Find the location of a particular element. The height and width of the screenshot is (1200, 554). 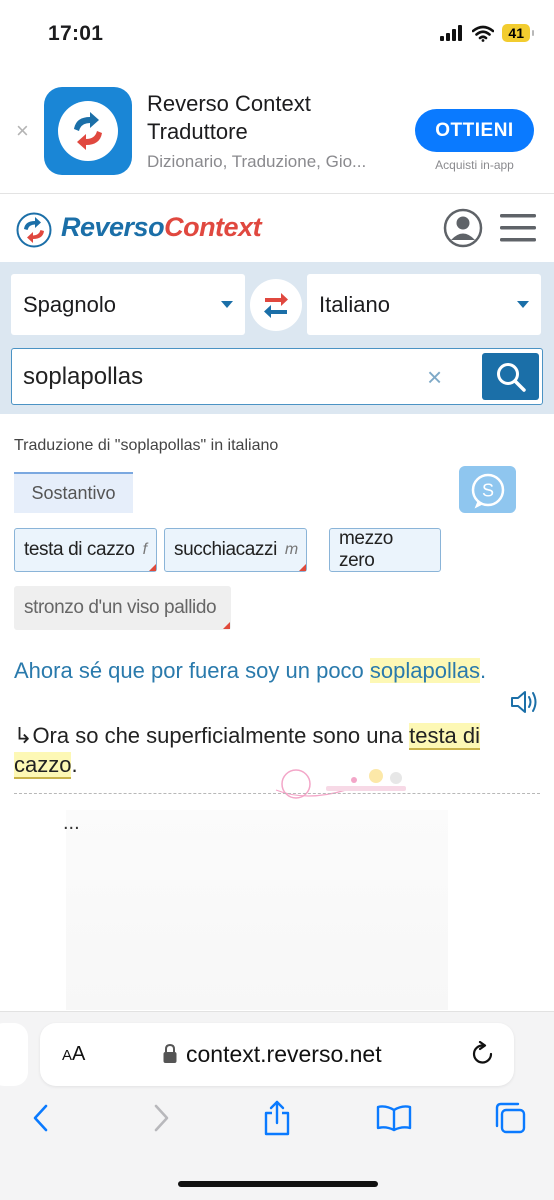

reader-settings-button: AA is located at coordinates (73, 1054).